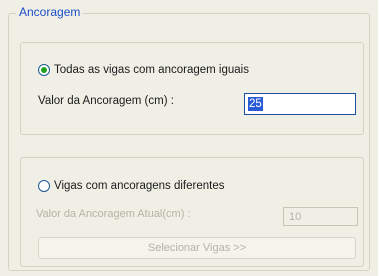 Image resolution: width=380 pixels, height=276 pixels. What do you see at coordinates (139, 186) in the screenshot?
I see `radio-different-label: Vigas com ancoragens diferentes` at bounding box center [139, 186].